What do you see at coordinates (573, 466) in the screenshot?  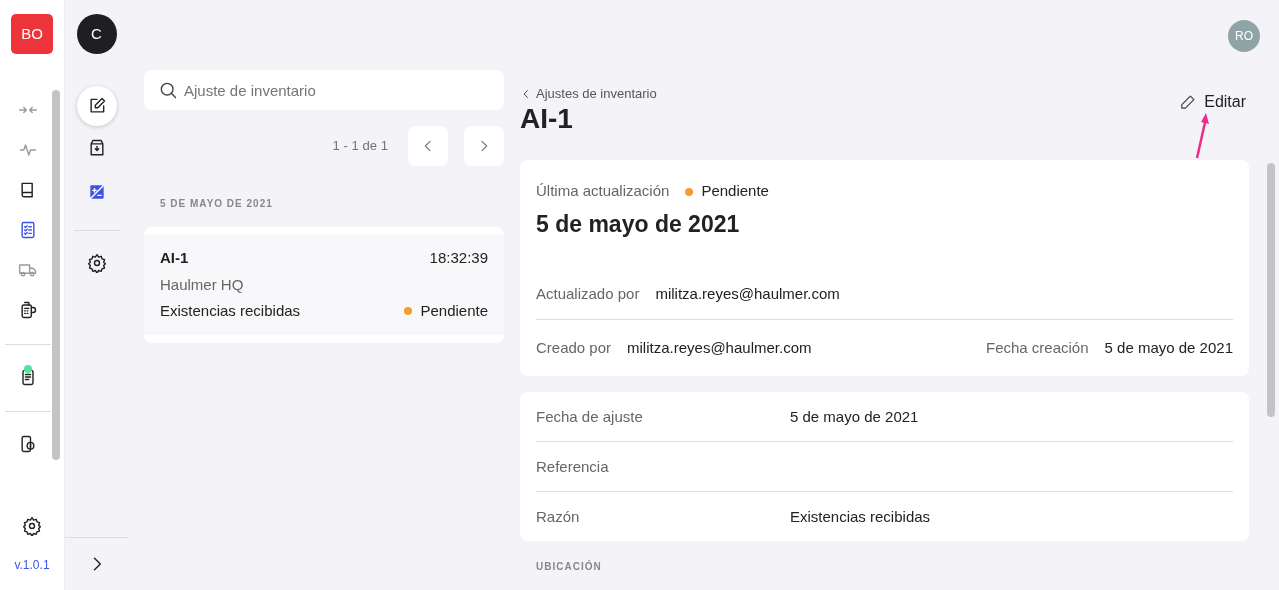 I see `field-label: Referencia` at bounding box center [573, 466].